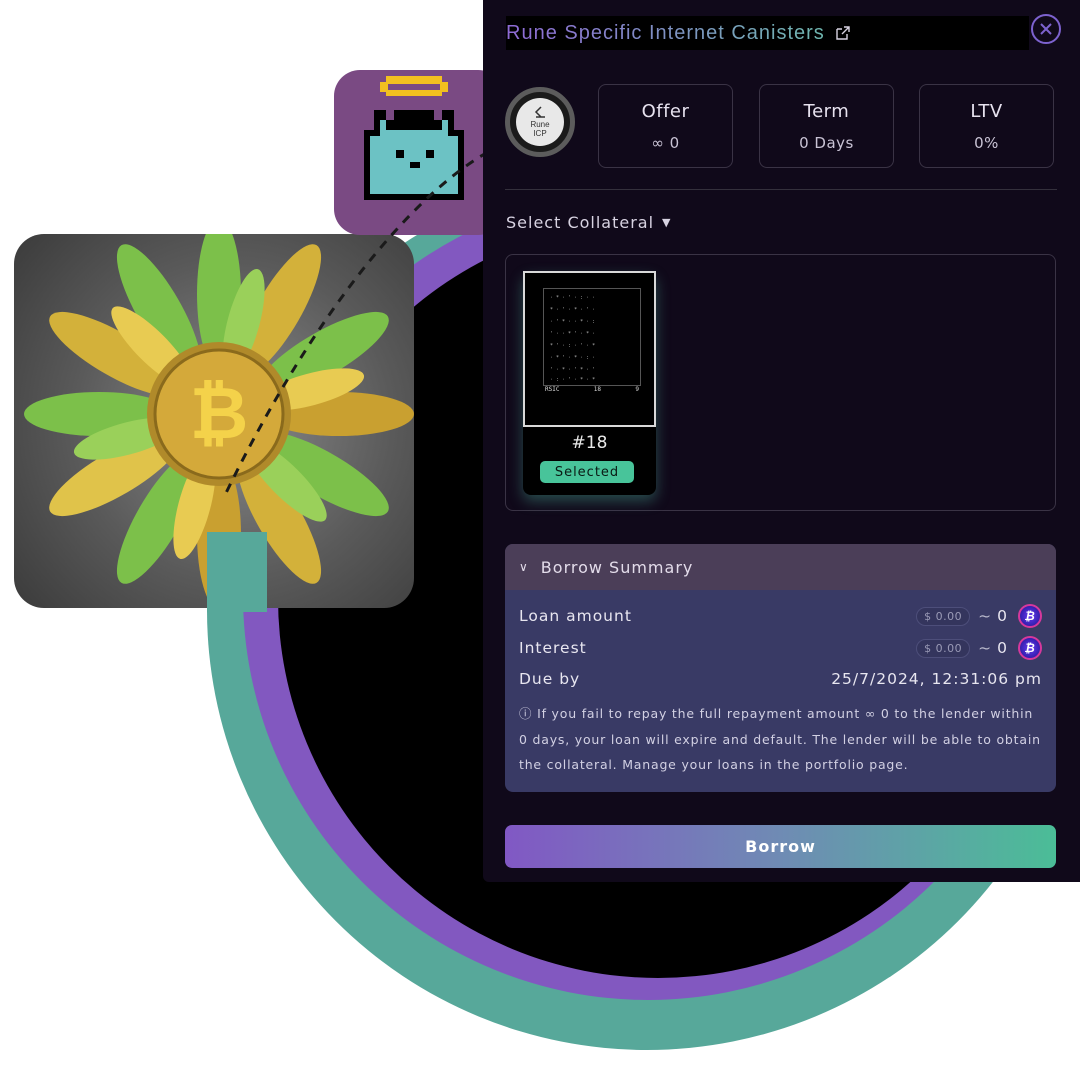 This screenshot has width=1080, height=1080. Describe the element at coordinates (780, 648) in the screenshot. I see `interest-row: Interest $ 0.00 ~ 0 ₿` at that location.